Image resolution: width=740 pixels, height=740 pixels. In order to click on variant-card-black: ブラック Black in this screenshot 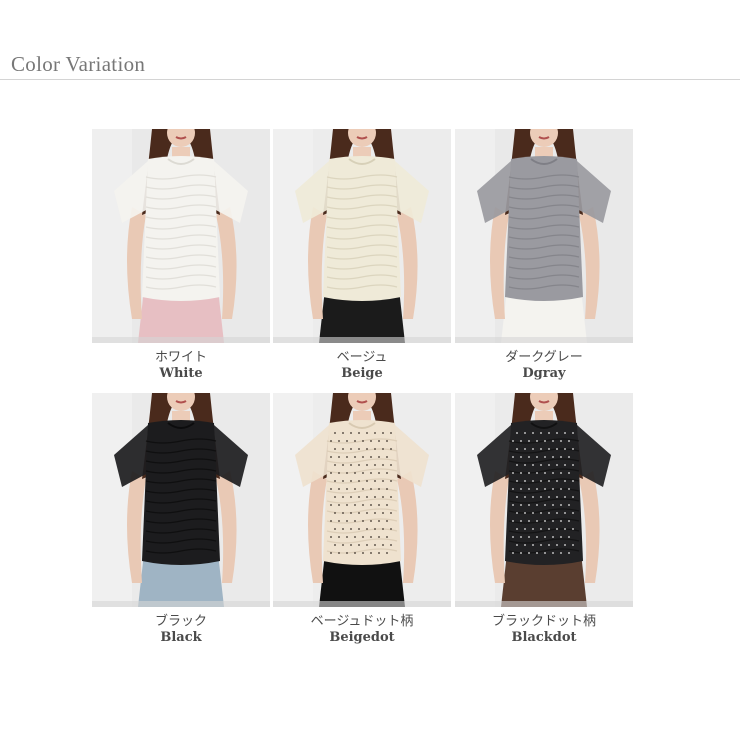, I will do `click(181, 519)`.